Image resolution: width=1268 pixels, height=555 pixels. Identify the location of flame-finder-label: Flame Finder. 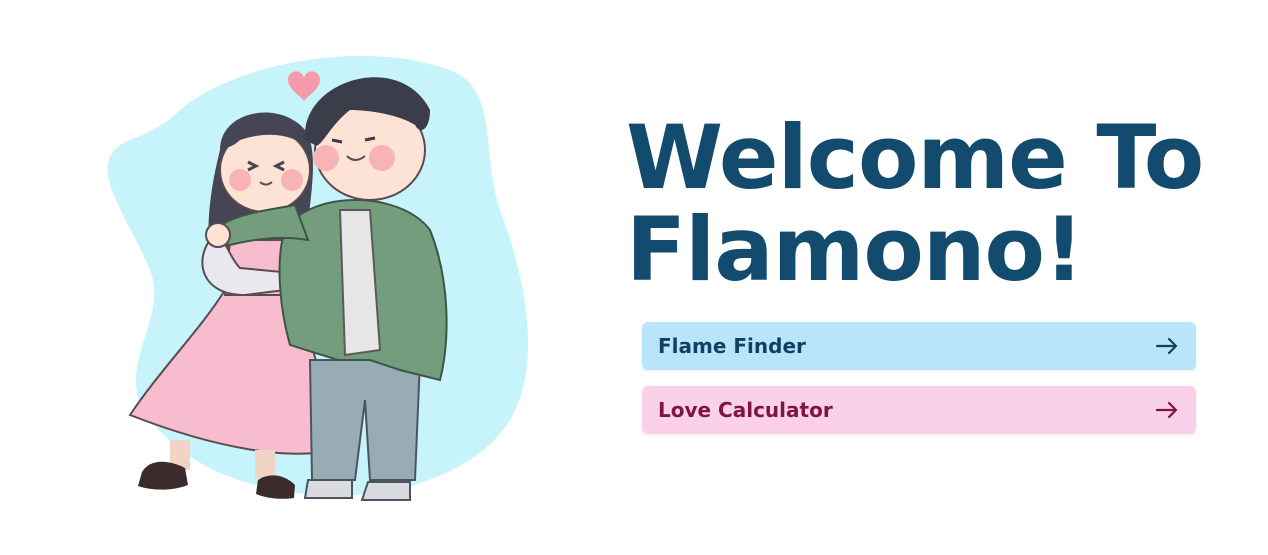
(732, 346).